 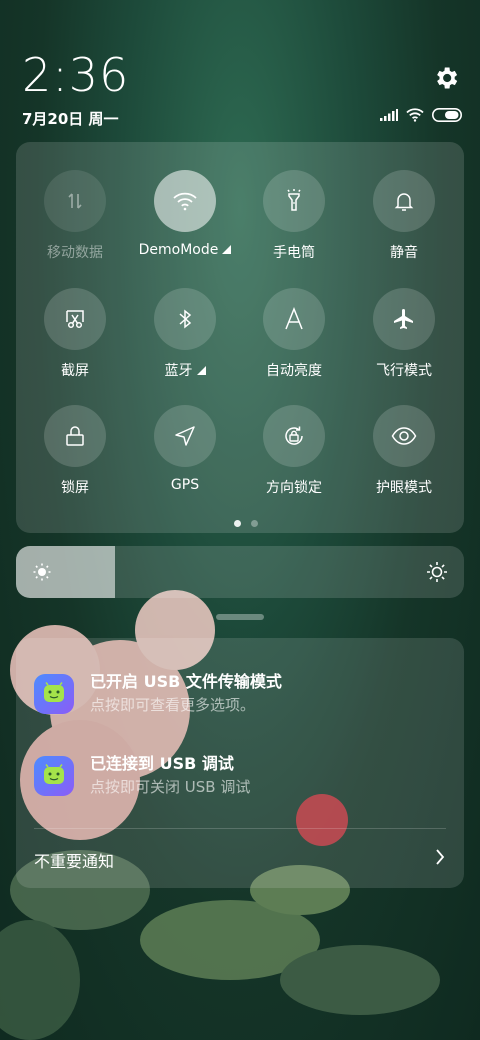 I want to click on tile-wifi: DemoMode, so click(x=185, y=214).